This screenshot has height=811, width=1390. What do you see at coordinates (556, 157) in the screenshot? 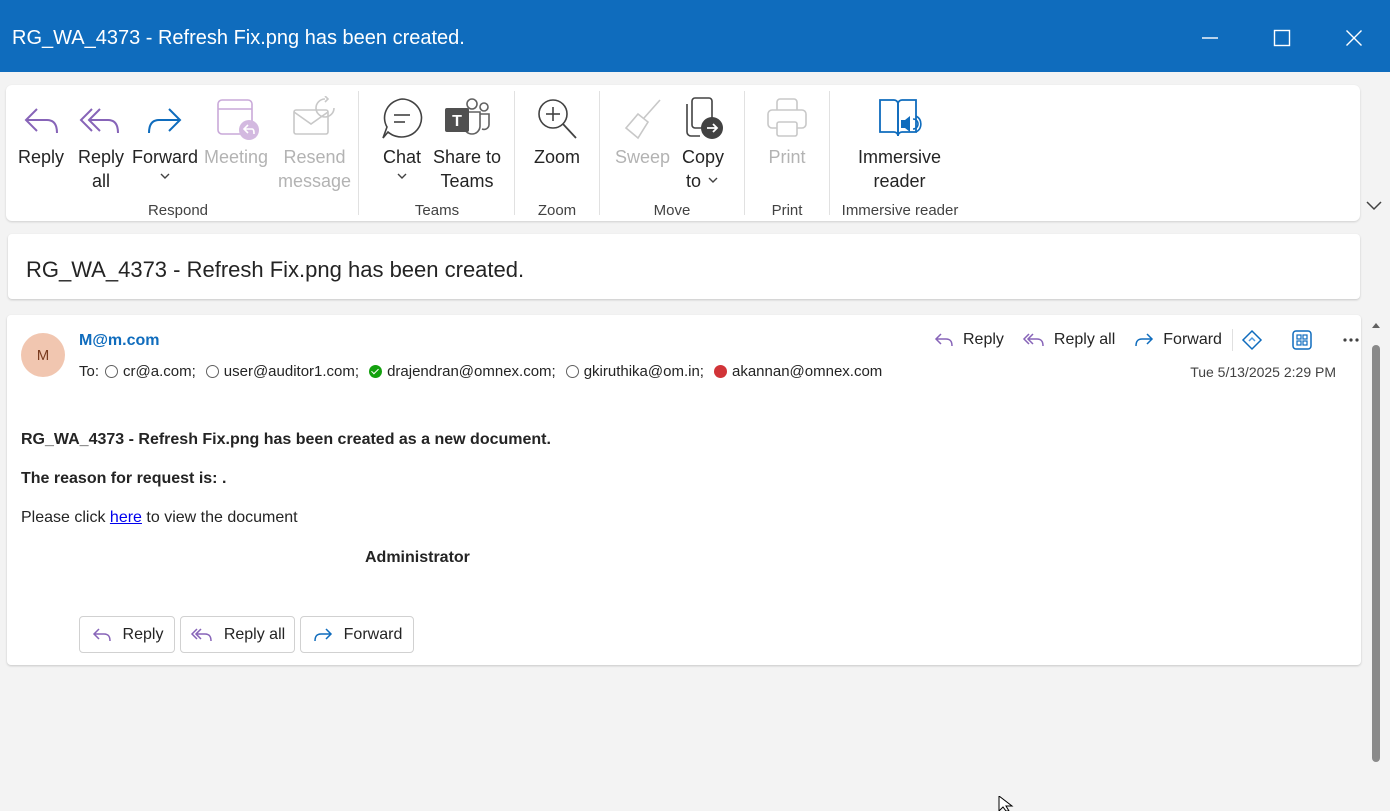
I see `ribbon-zoom-label: Zoom` at bounding box center [556, 157].